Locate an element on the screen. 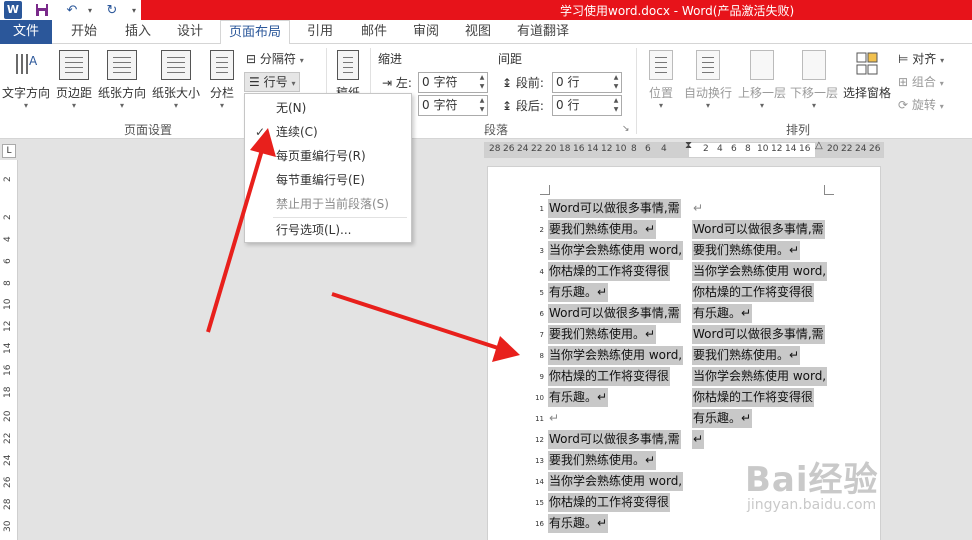 Image resolution: width=972 pixels, height=540 pixels. columns-icon is located at coordinates (222, 65).